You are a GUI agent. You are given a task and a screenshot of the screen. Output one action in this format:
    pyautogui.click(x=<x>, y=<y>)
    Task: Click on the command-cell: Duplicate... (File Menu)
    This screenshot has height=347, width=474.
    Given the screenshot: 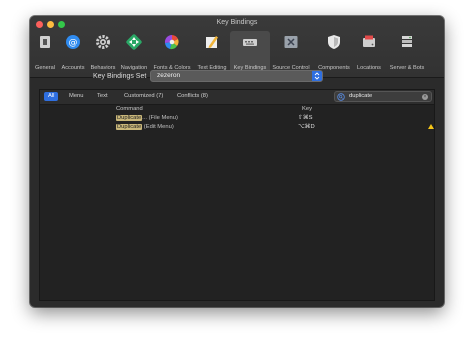 What is the action you would take?
    pyautogui.click(x=147, y=118)
    